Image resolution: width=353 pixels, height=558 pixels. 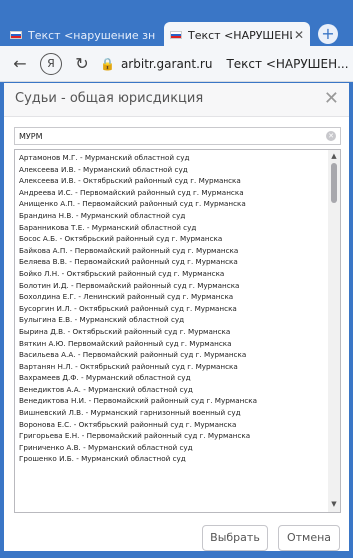 I want to click on new-tab-button: +, so click(x=328, y=34).